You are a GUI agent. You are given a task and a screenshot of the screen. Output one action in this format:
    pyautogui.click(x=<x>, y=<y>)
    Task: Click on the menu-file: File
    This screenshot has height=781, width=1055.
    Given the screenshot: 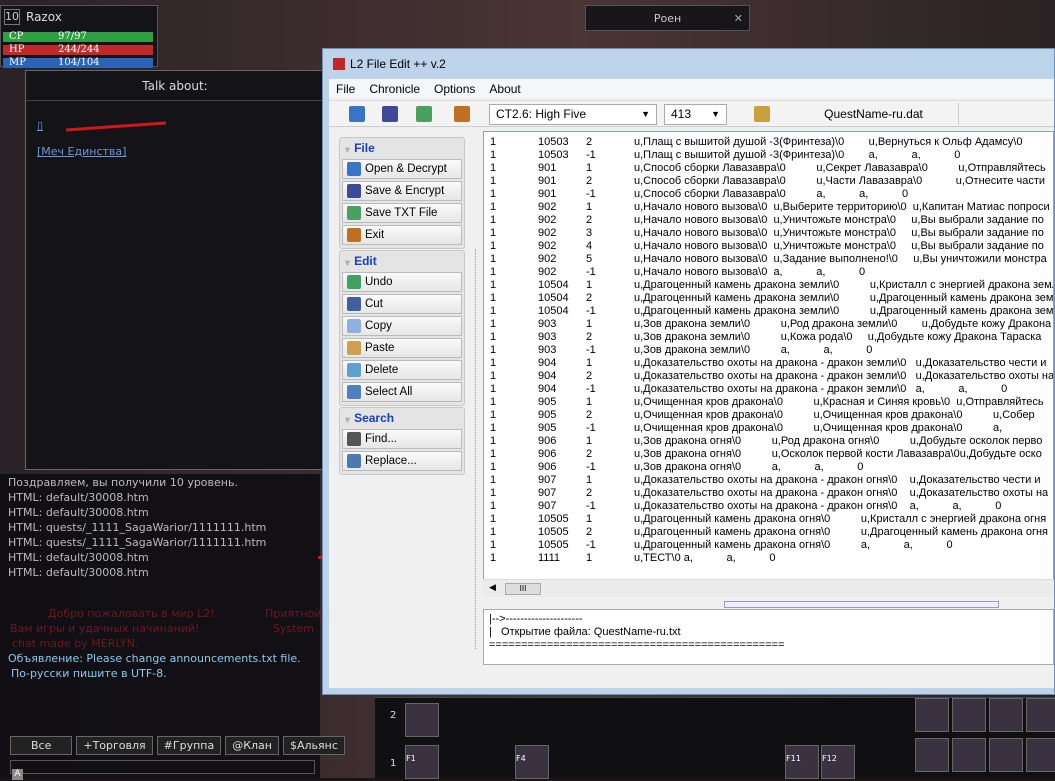 What is the action you would take?
    pyautogui.click(x=345, y=89)
    